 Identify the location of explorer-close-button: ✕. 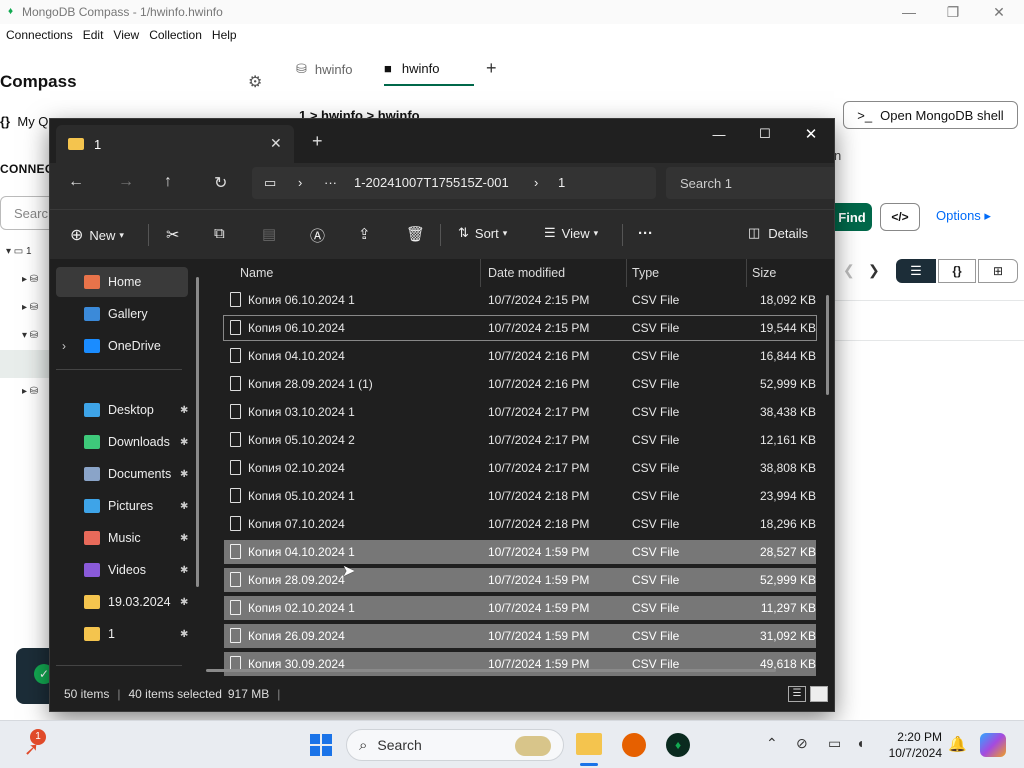
(811, 134).